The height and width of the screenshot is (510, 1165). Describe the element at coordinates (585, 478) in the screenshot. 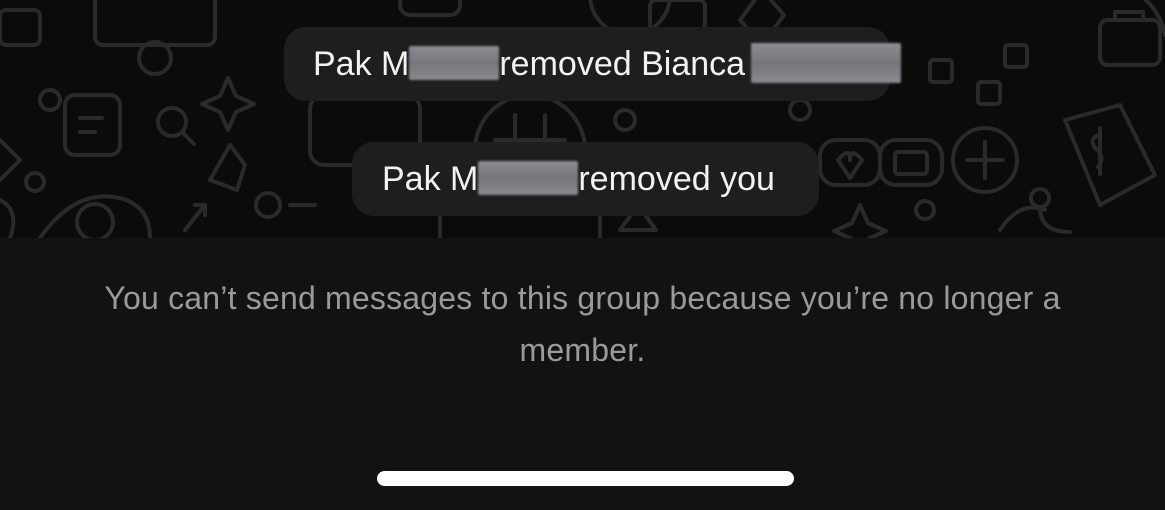

I see `home-indicator` at that location.